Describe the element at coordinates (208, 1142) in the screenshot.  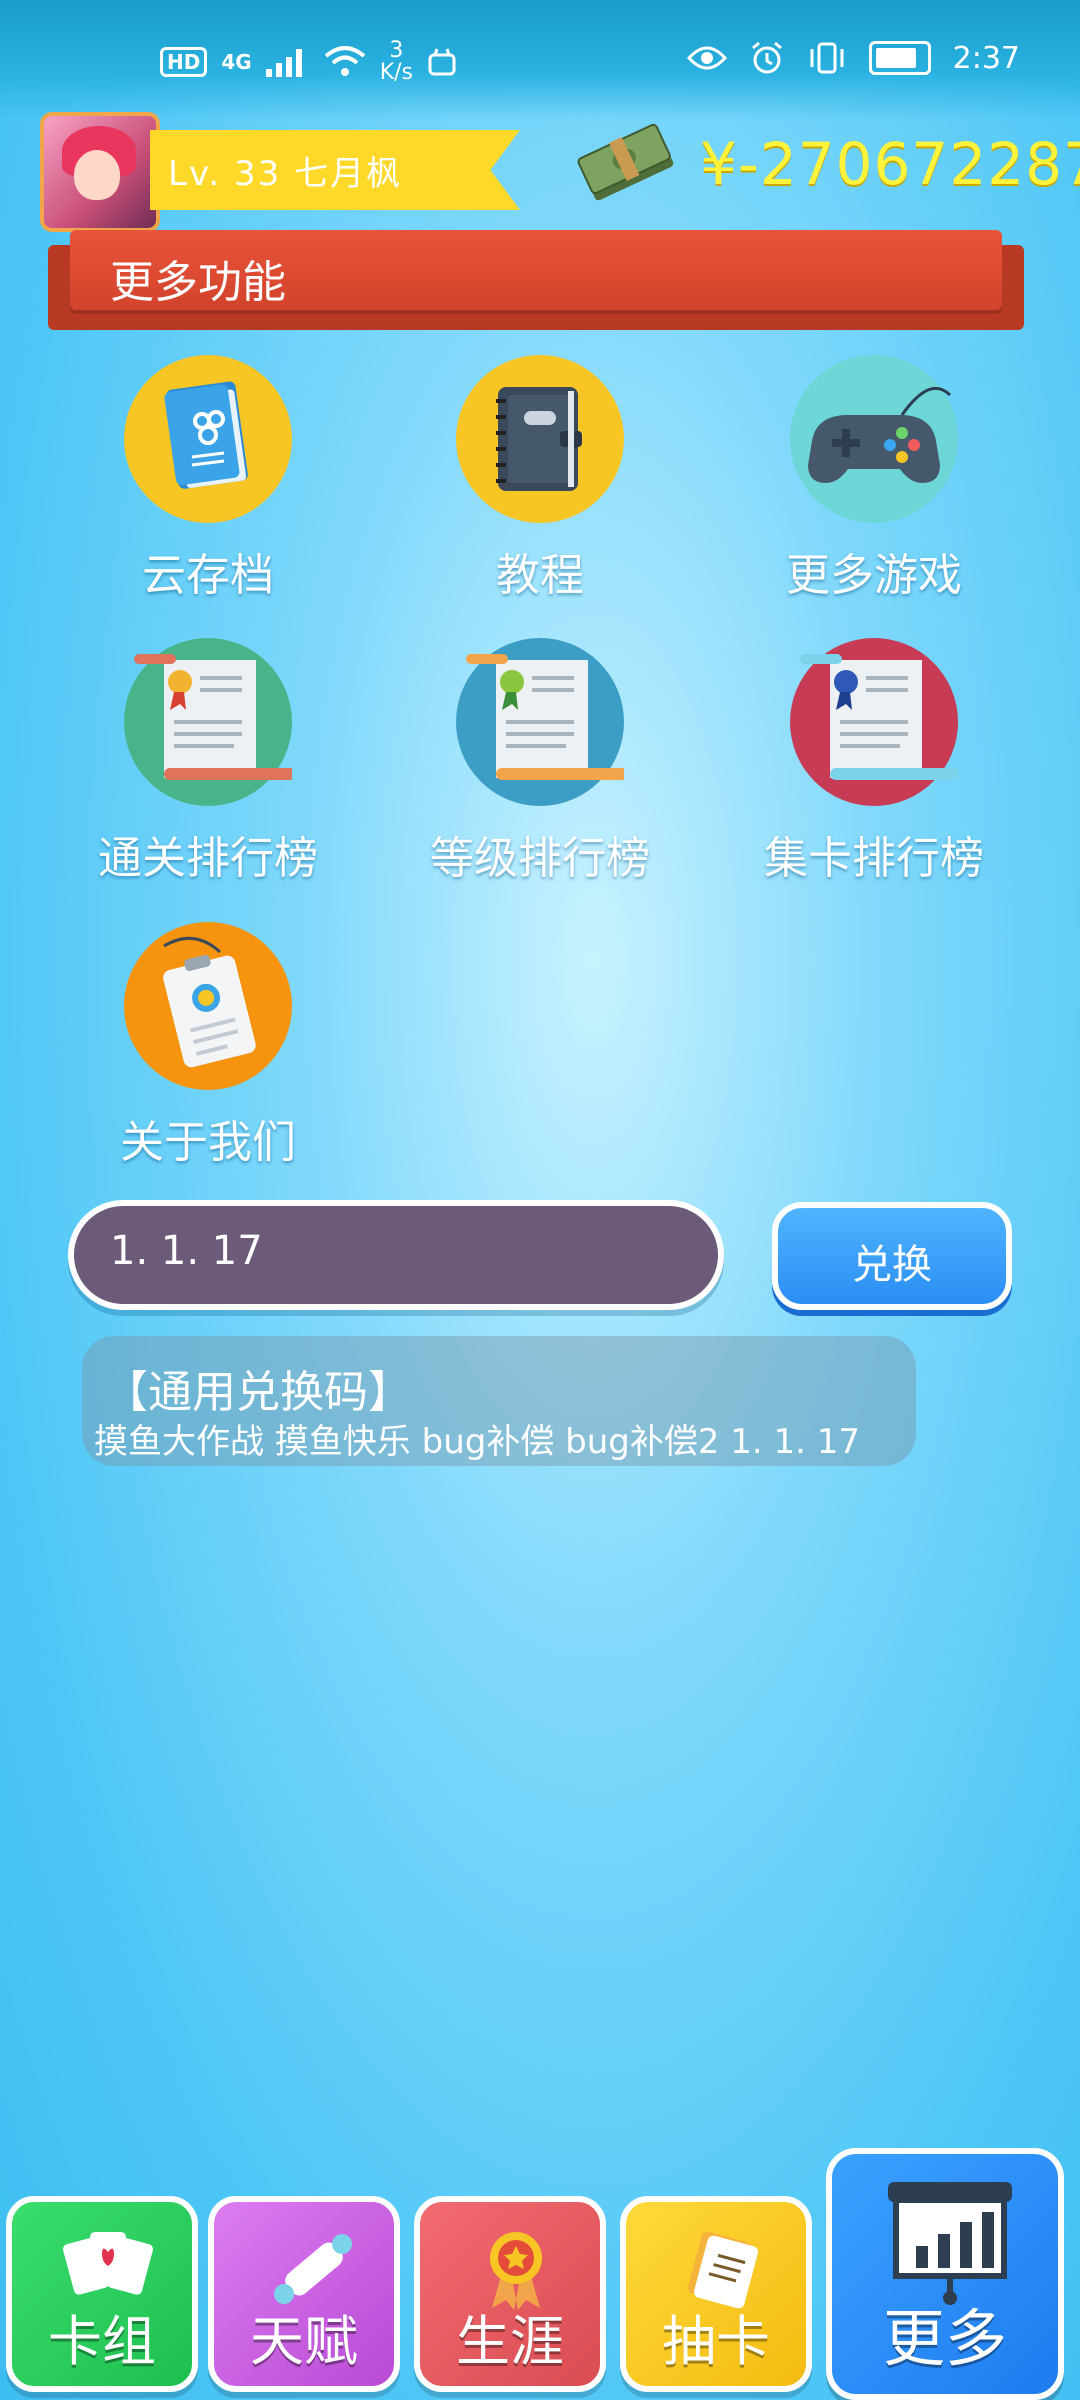
I see `menu-label: 关于我们` at that location.